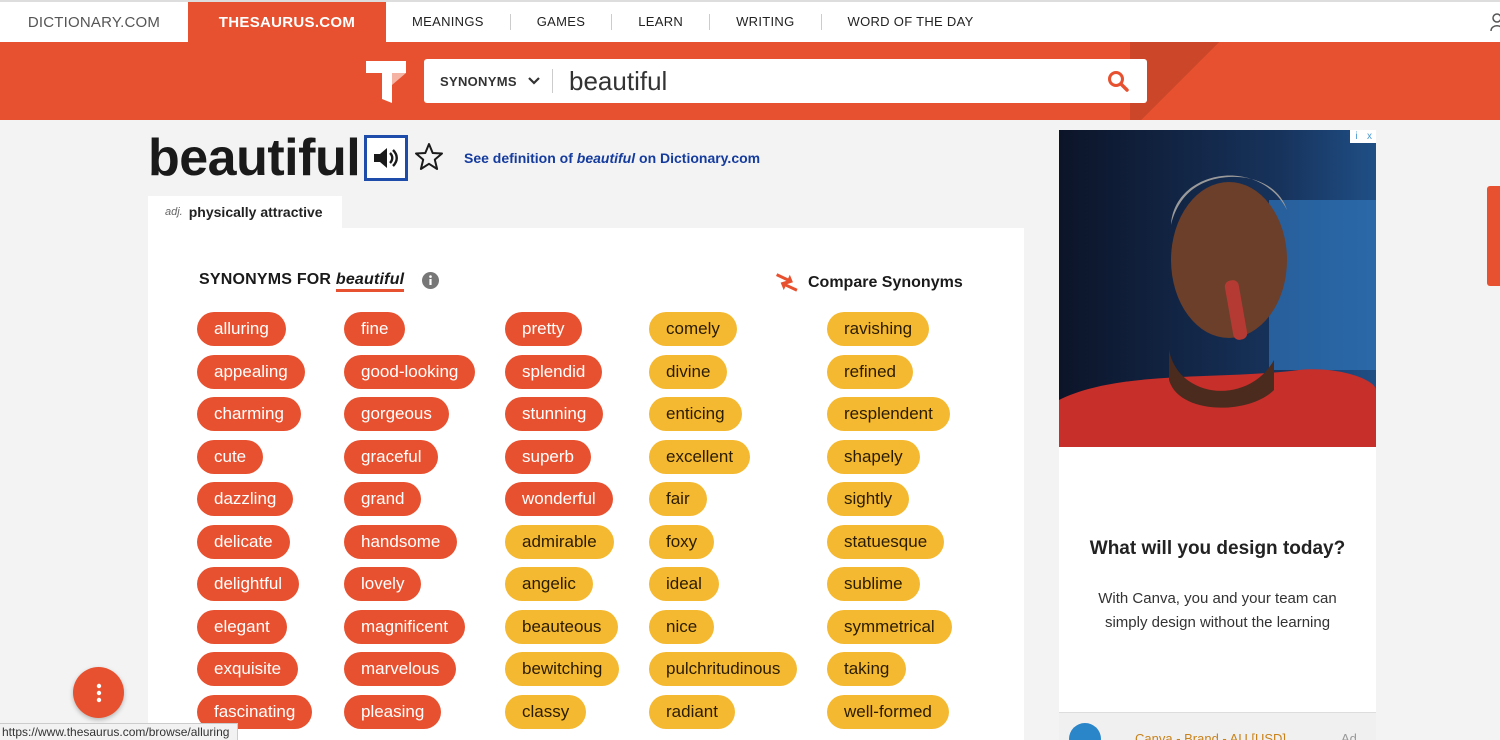 Image resolution: width=1500 pixels, height=740 pixels. I want to click on synonym-chip: cute, so click(230, 456).